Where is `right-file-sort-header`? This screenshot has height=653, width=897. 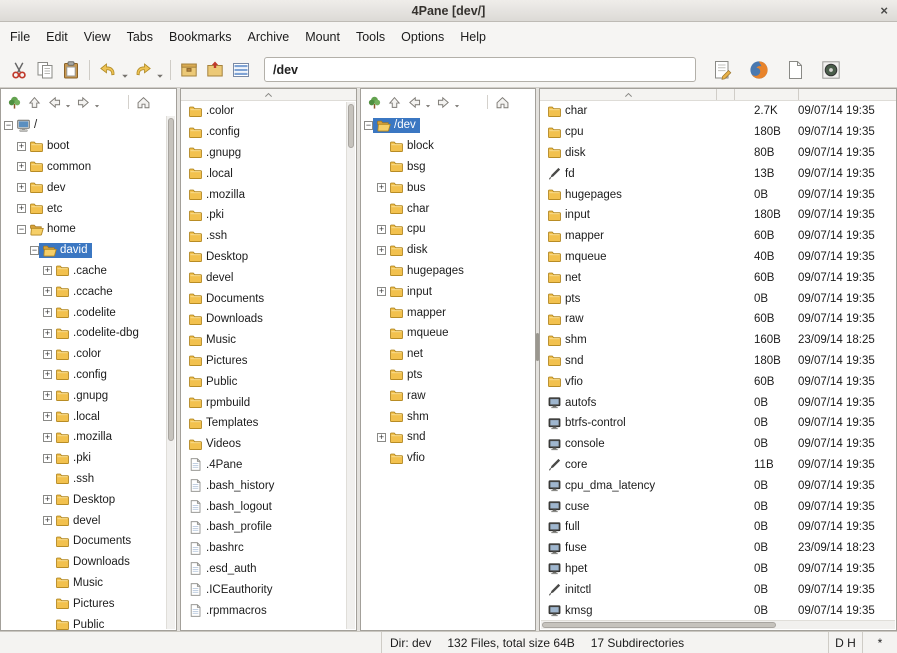
right-file-sort-header is located at coordinates (718, 95).